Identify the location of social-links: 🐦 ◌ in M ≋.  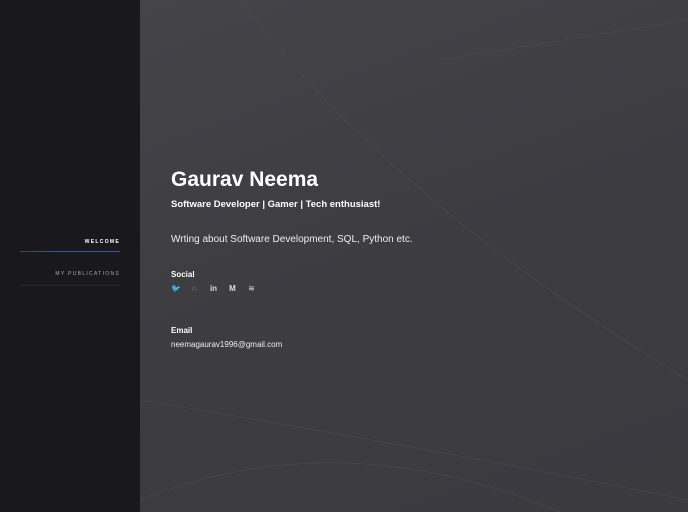
(213, 288).